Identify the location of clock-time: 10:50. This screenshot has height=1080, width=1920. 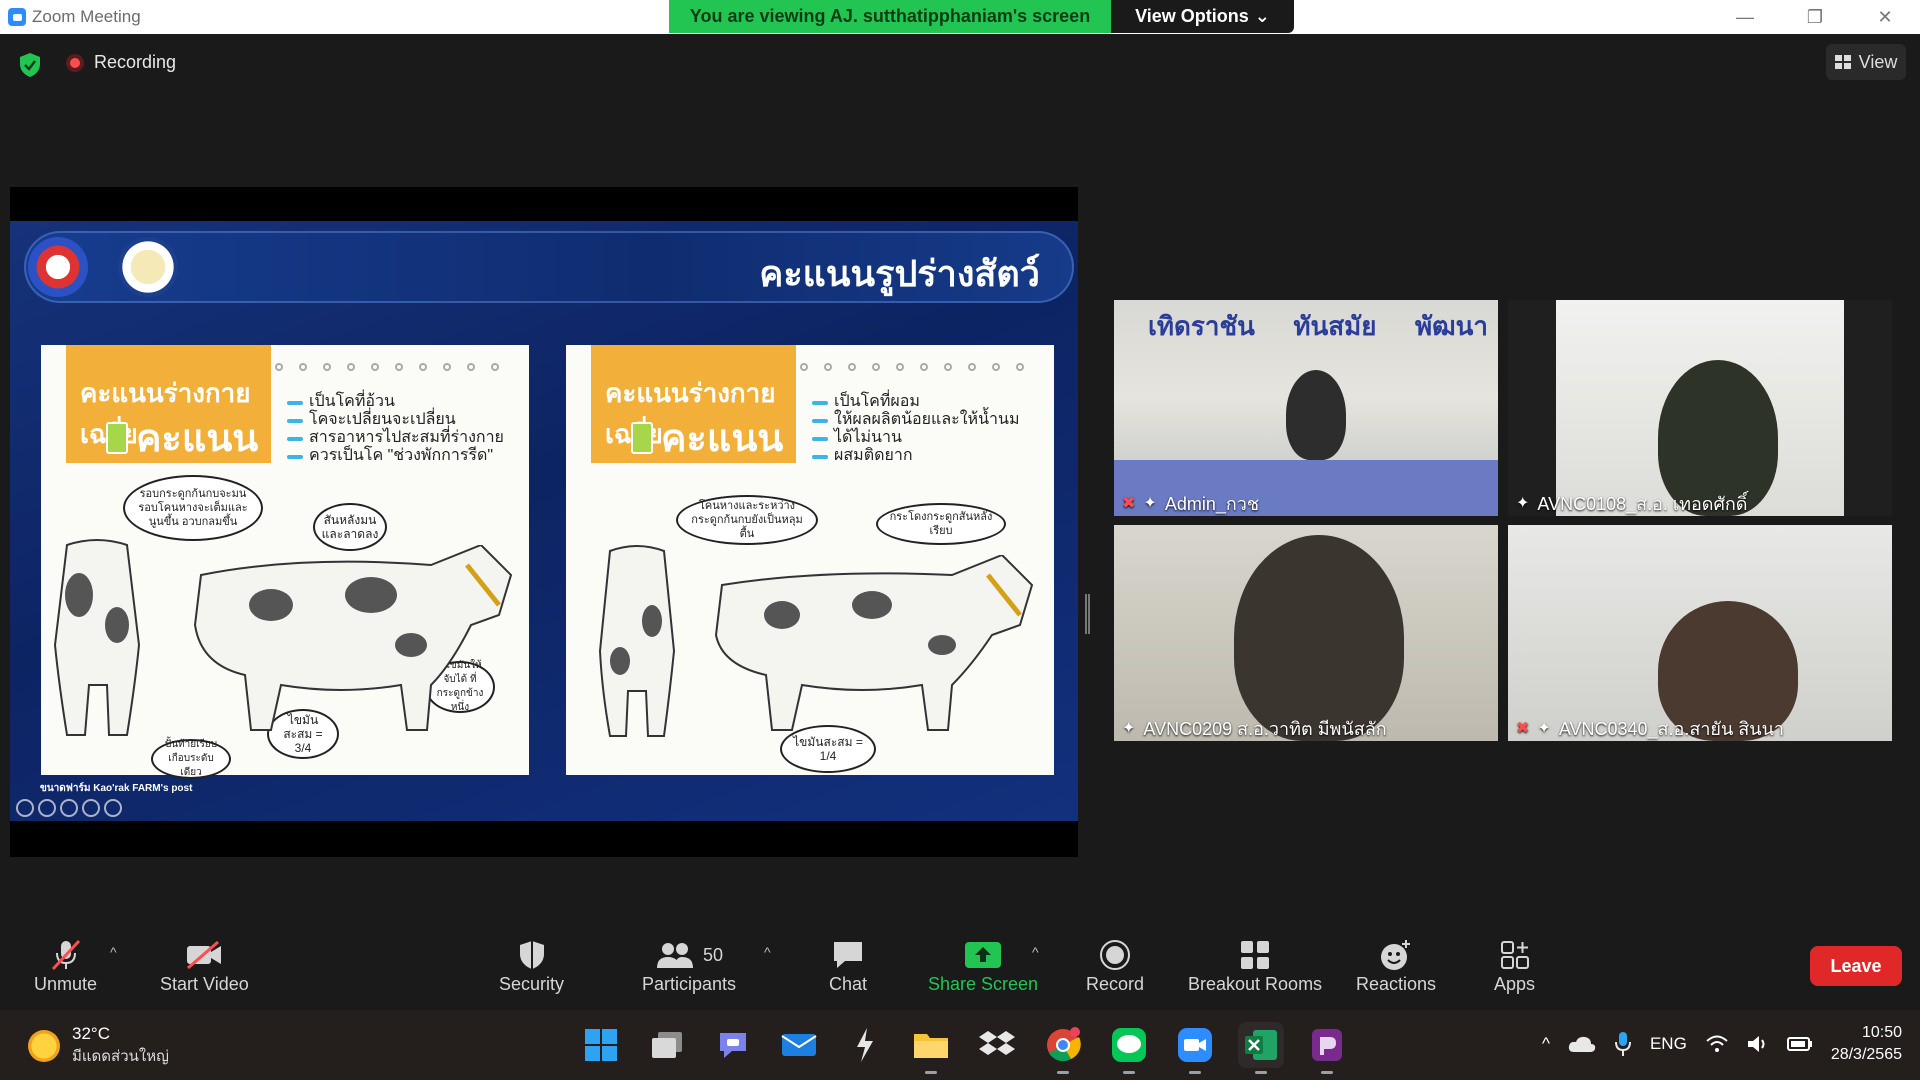
(1881, 1032).